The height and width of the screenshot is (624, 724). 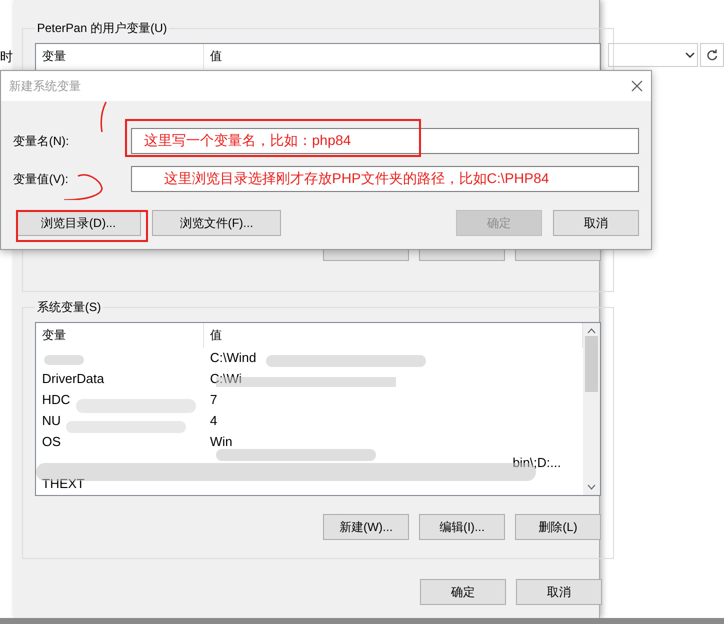 I want to click on input-field: 这里浏览目录选择刚才存放PHP文件夹的路径，比如C:\PHP84, so click(x=385, y=179).